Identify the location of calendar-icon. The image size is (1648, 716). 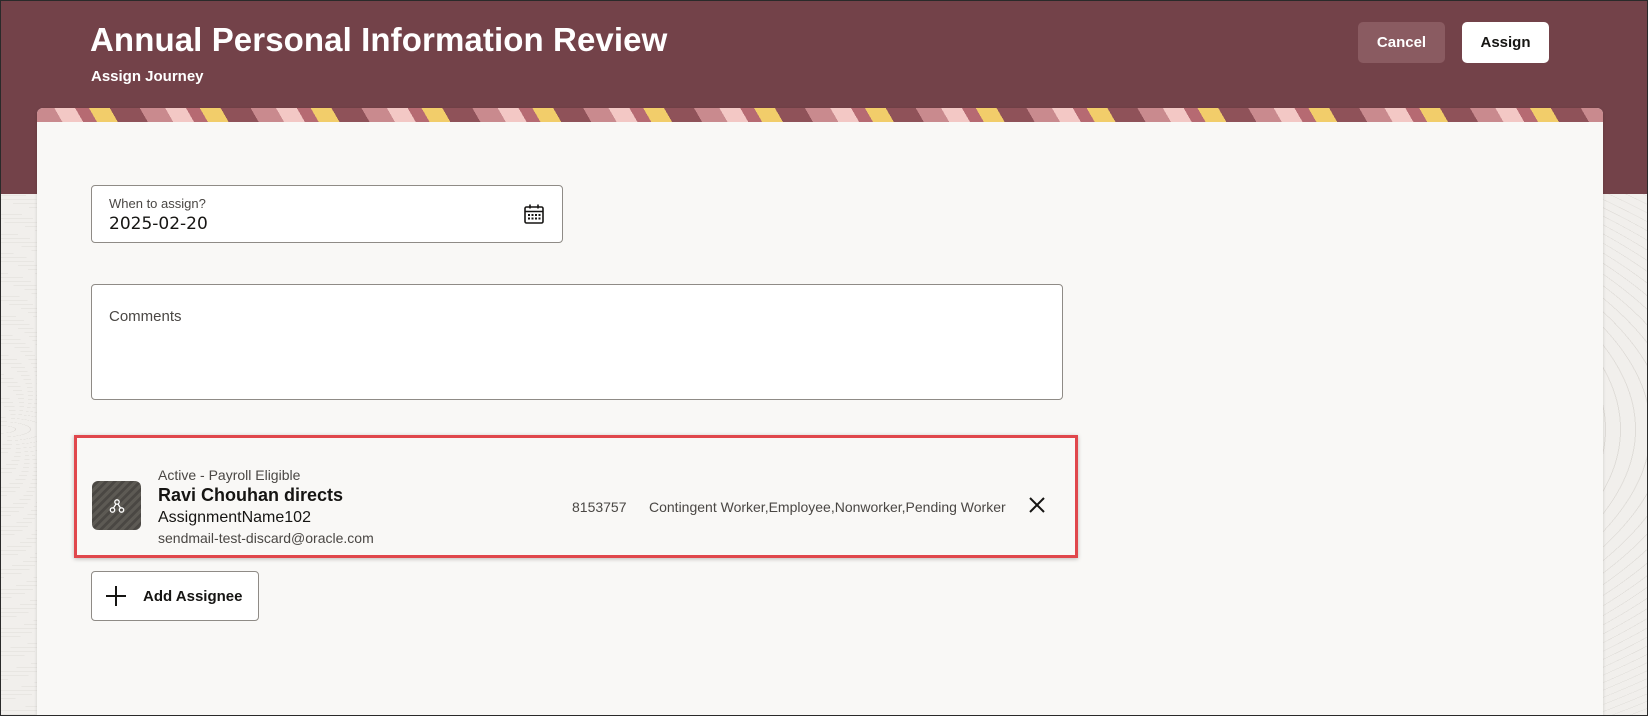
(534, 214).